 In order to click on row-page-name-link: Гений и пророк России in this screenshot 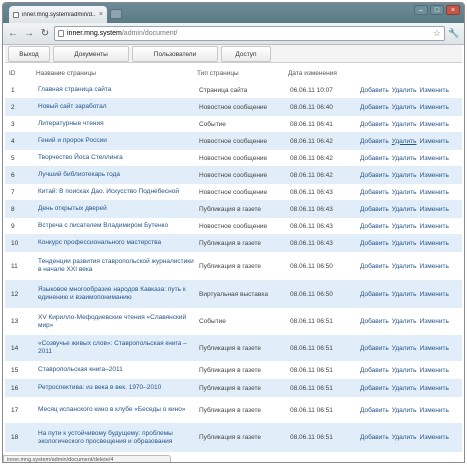, I will do `click(118, 141)`.